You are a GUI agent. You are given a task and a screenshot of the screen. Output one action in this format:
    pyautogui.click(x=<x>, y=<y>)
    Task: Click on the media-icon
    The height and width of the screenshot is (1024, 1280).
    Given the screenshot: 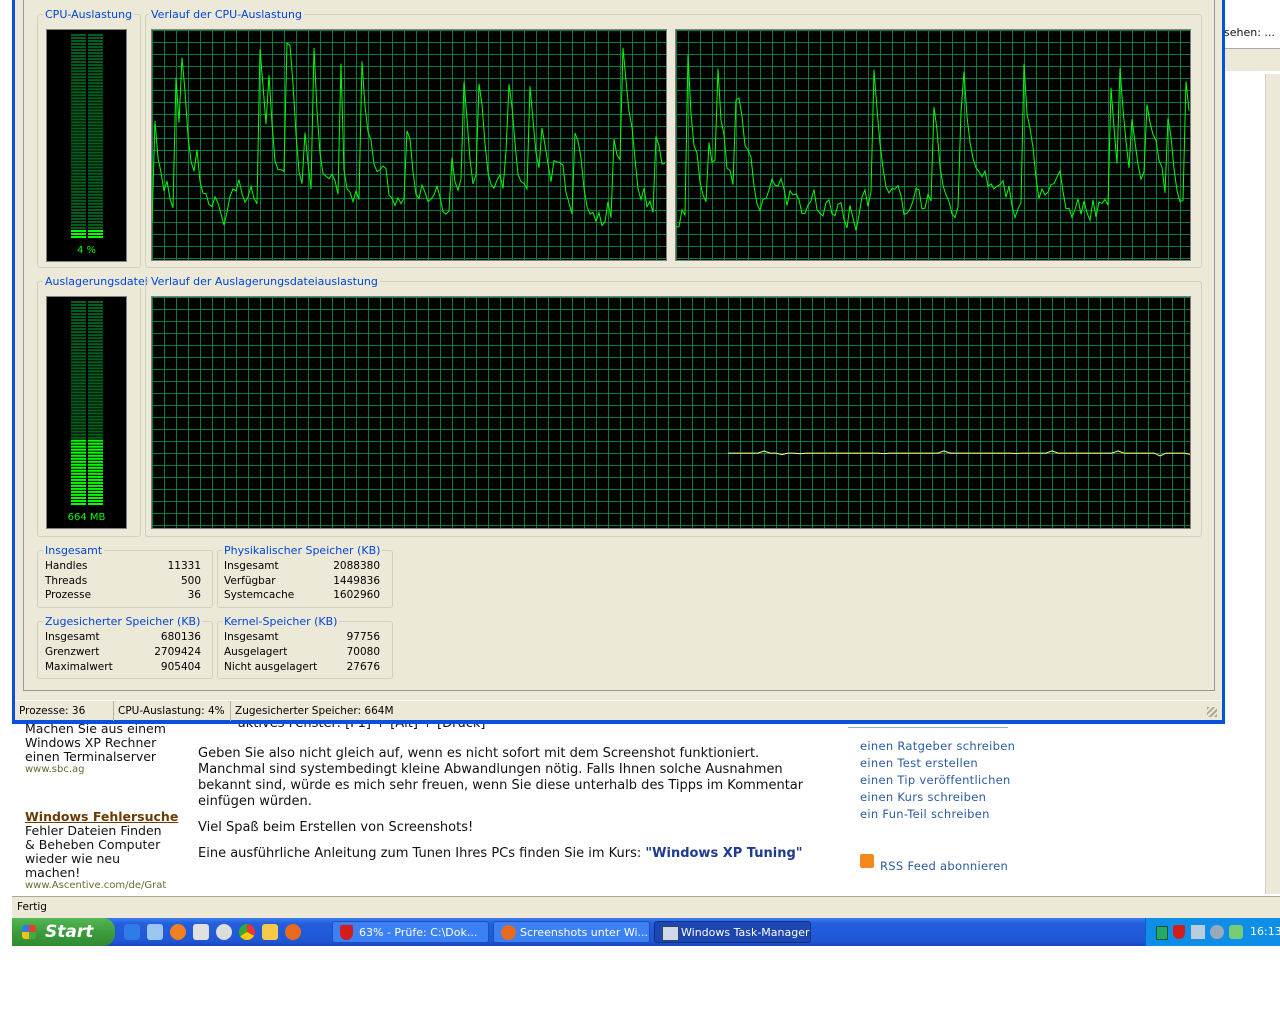 What is the action you would take?
    pyautogui.click(x=224, y=932)
    